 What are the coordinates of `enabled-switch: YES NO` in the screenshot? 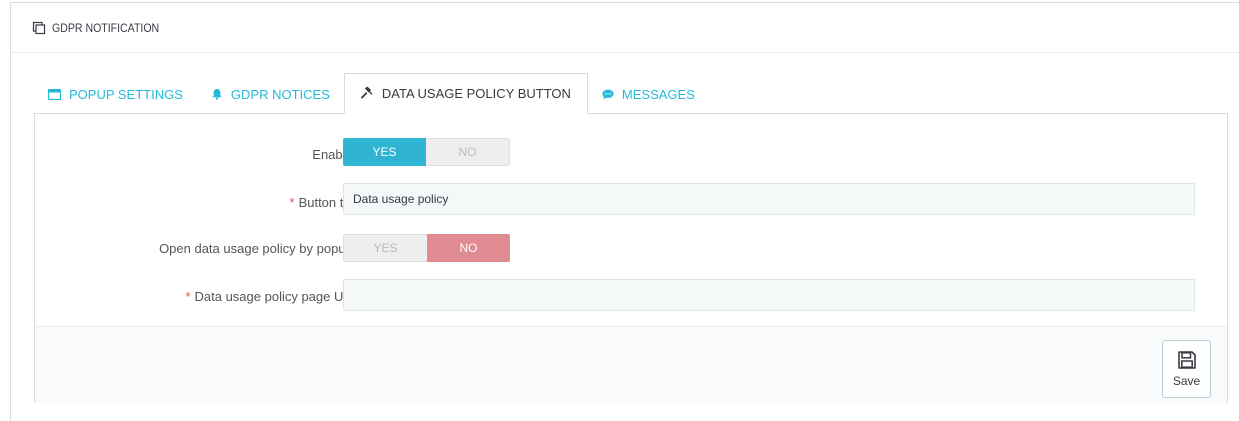 It's located at (426, 152).